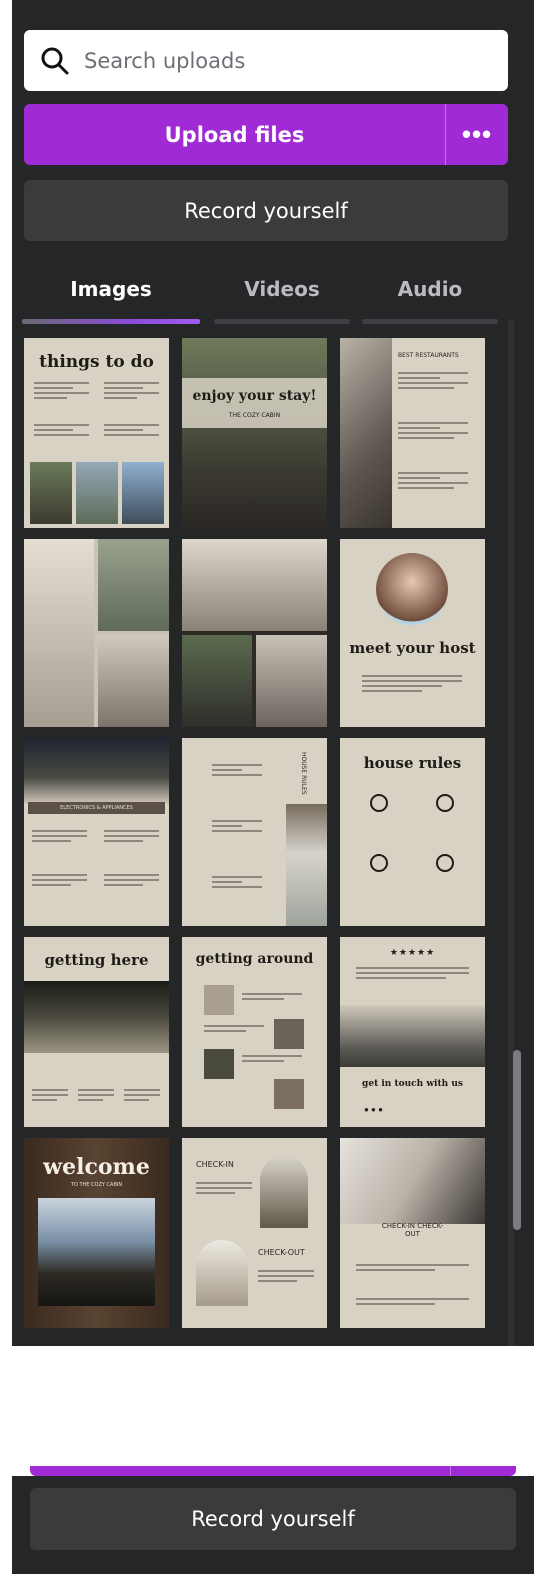 This screenshot has height=1574, width=534. I want to click on thumbnail-title: welcome, so click(96, 1167).